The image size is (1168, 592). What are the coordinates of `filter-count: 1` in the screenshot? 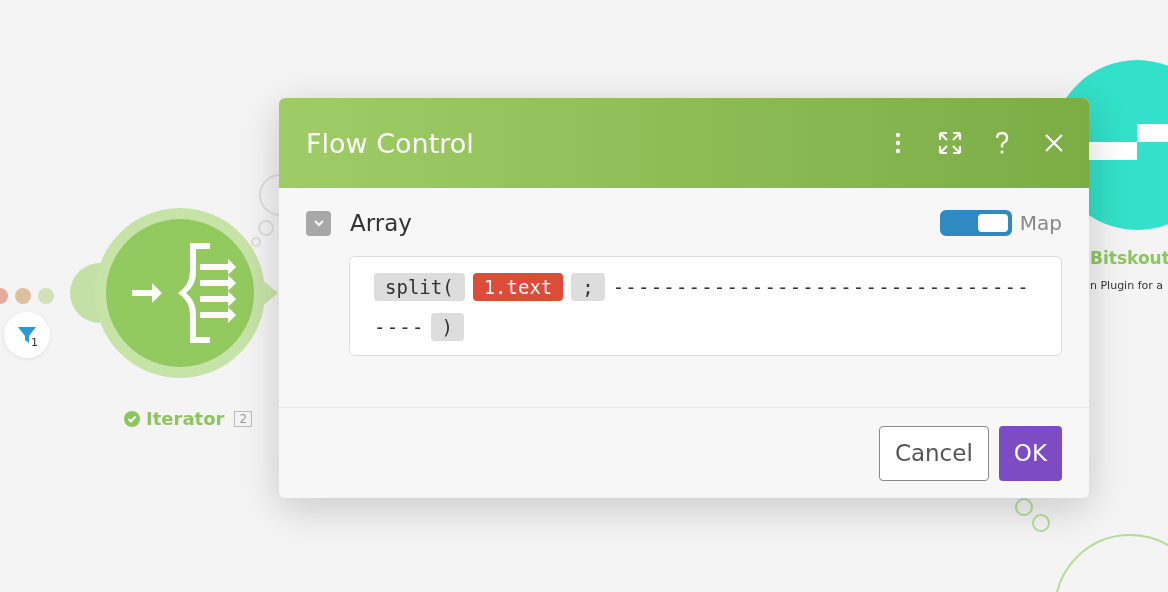 It's located at (34, 342).